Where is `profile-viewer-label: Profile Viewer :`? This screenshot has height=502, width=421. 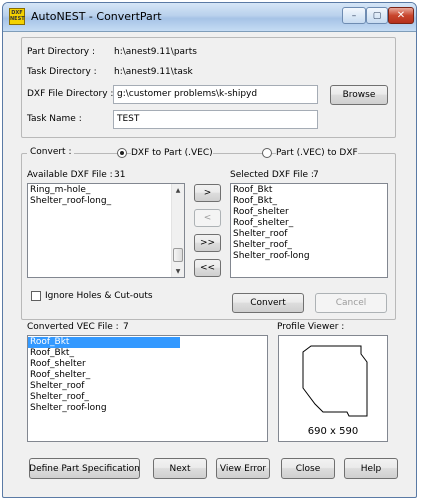
profile-viewer-label: Profile Viewer : is located at coordinates (311, 327).